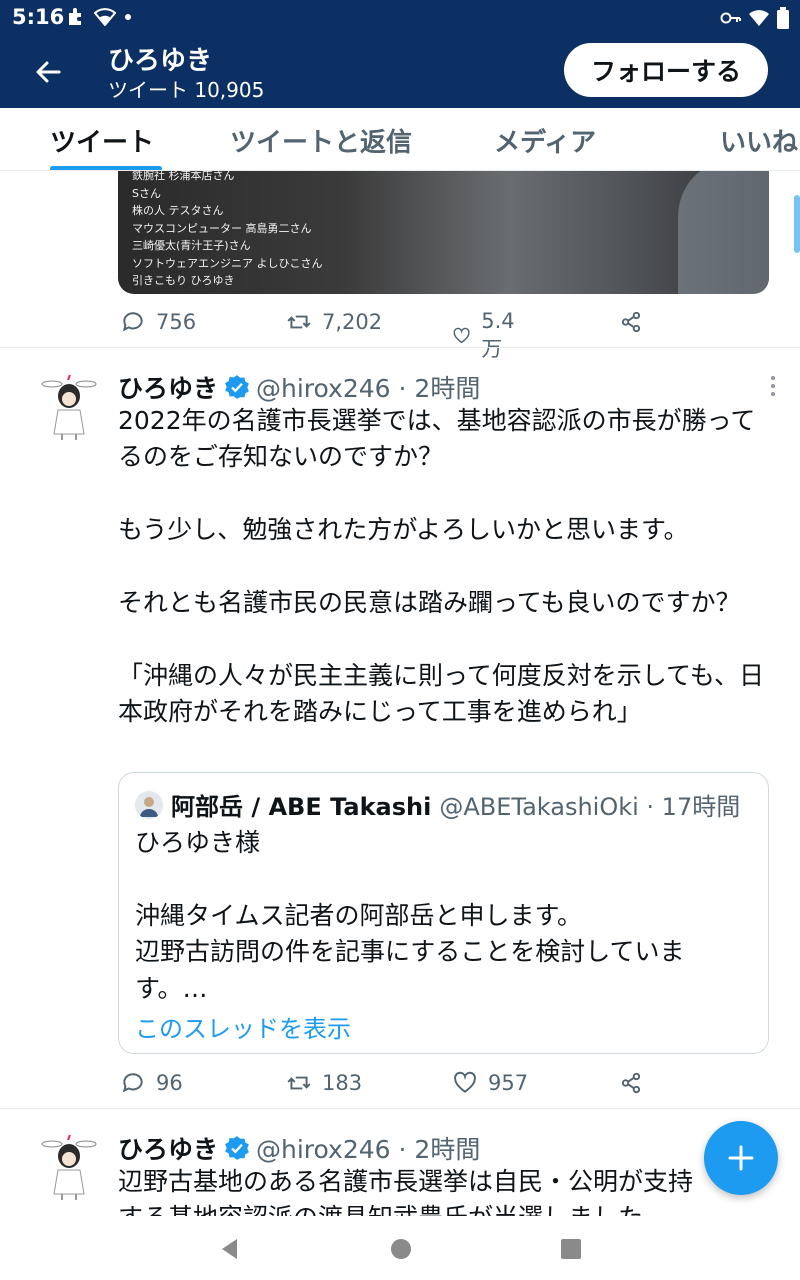  Describe the element at coordinates (400, 18) in the screenshot. I see `status-bar: 5:16` at that location.